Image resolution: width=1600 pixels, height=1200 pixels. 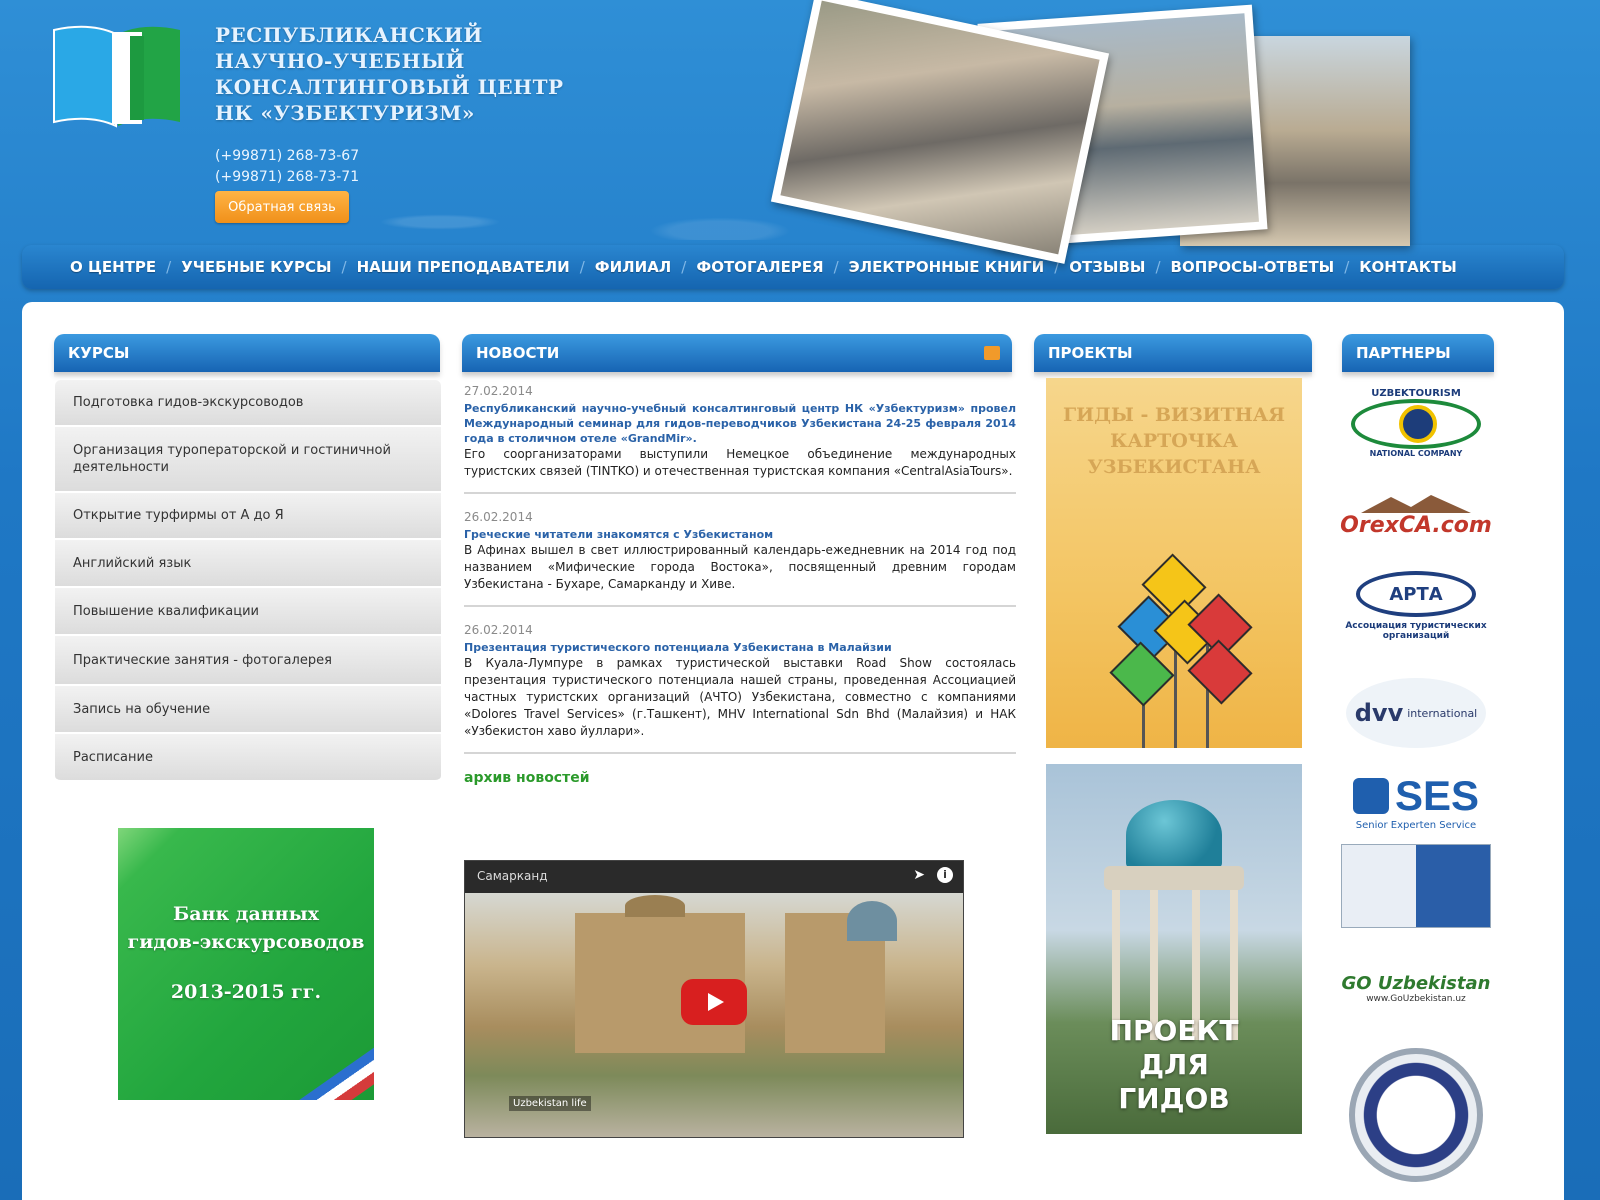 What do you see at coordinates (246, 914) in the screenshot?
I see `guides-banner-line: Банк данных` at bounding box center [246, 914].